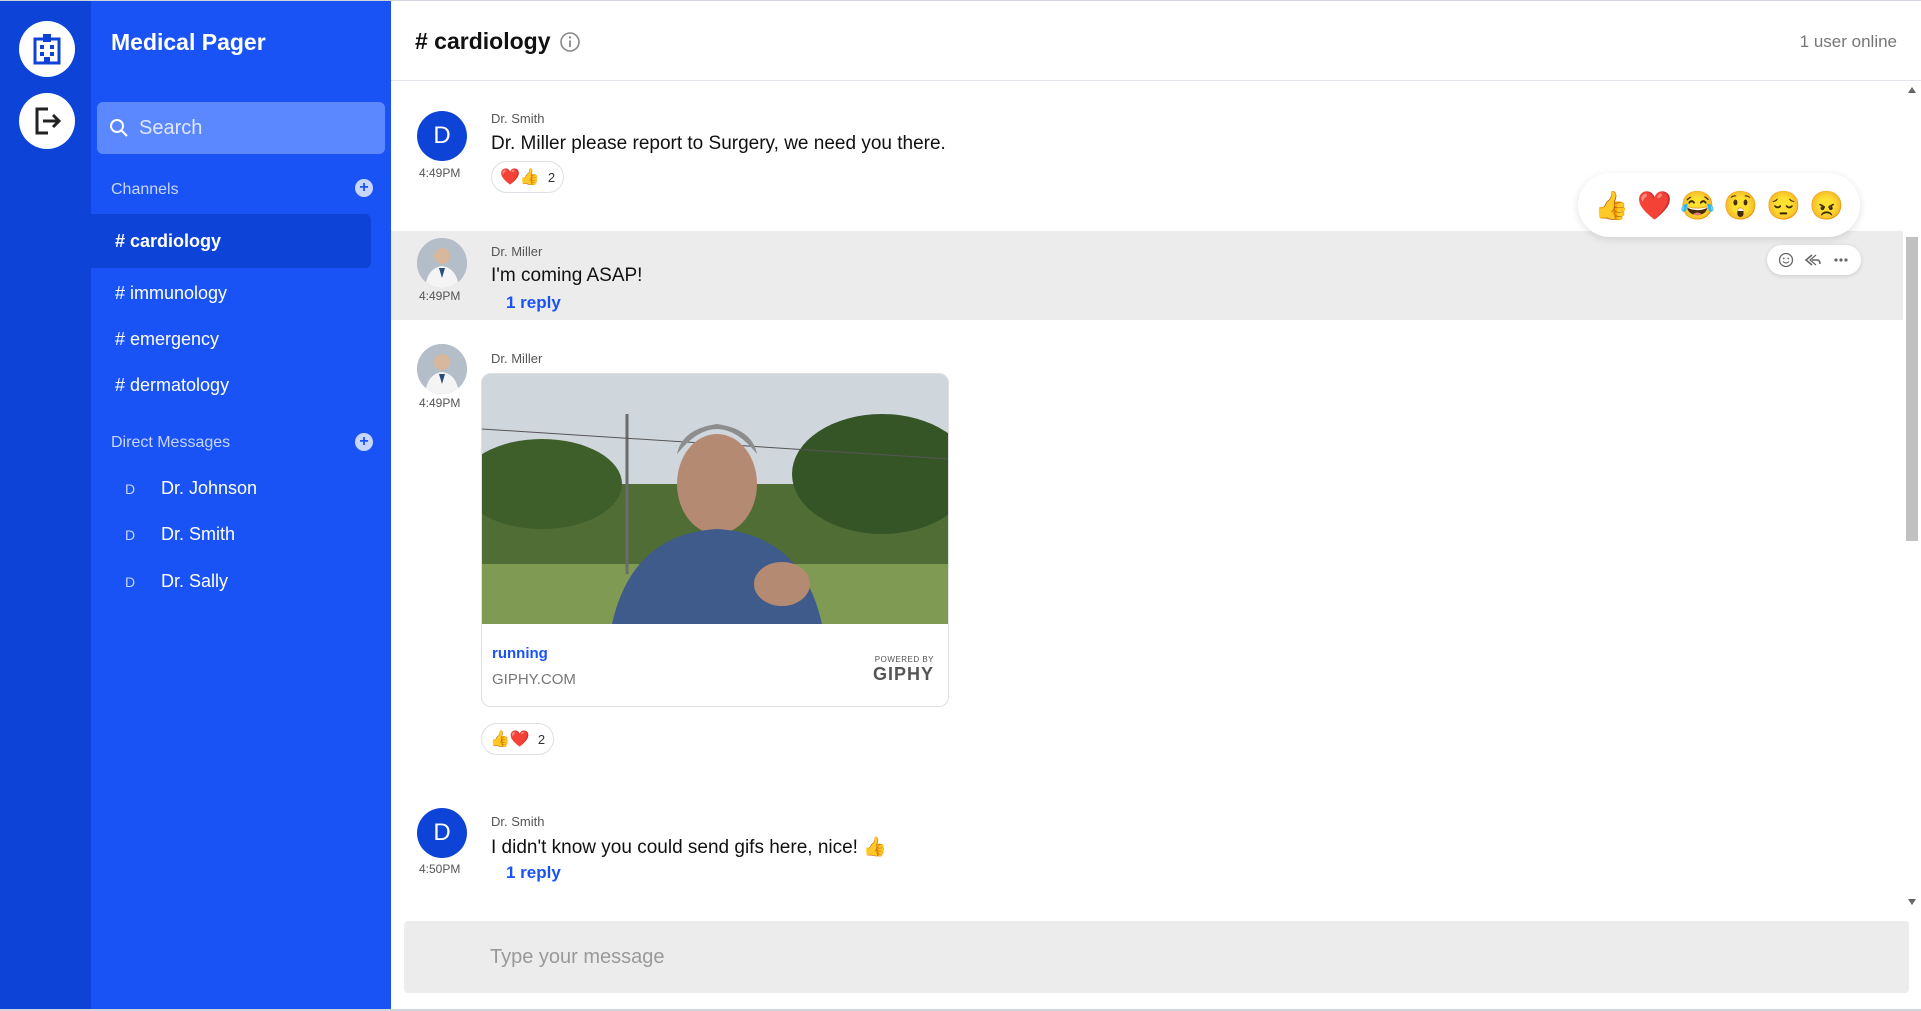 This screenshot has width=1921, height=1011. I want to click on giphy-powered-by: POWERED BY, so click(904, 659).